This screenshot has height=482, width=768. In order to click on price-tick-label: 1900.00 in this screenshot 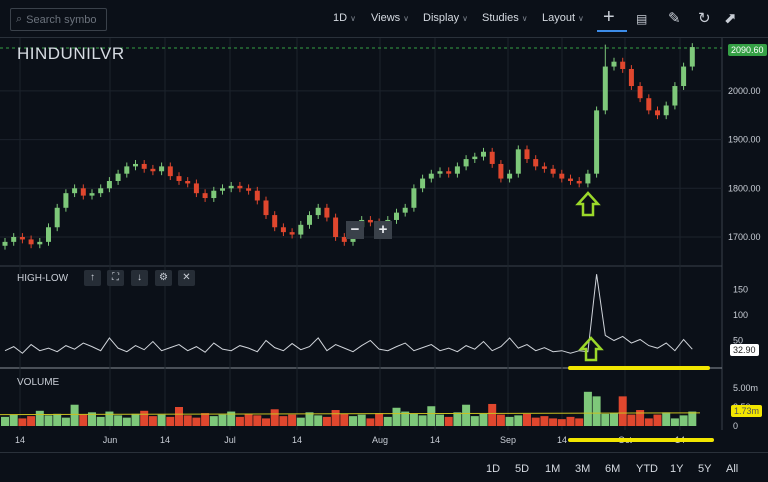, I will do `click(744, 140)`.